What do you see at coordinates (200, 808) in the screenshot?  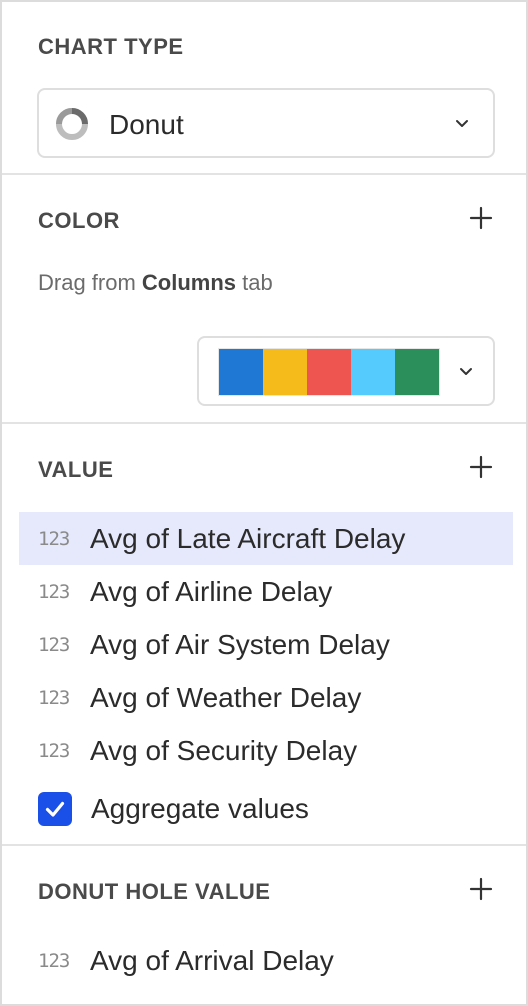 I see `aggregate-values-label: Aggregate values` at bounding box center [200, 808].